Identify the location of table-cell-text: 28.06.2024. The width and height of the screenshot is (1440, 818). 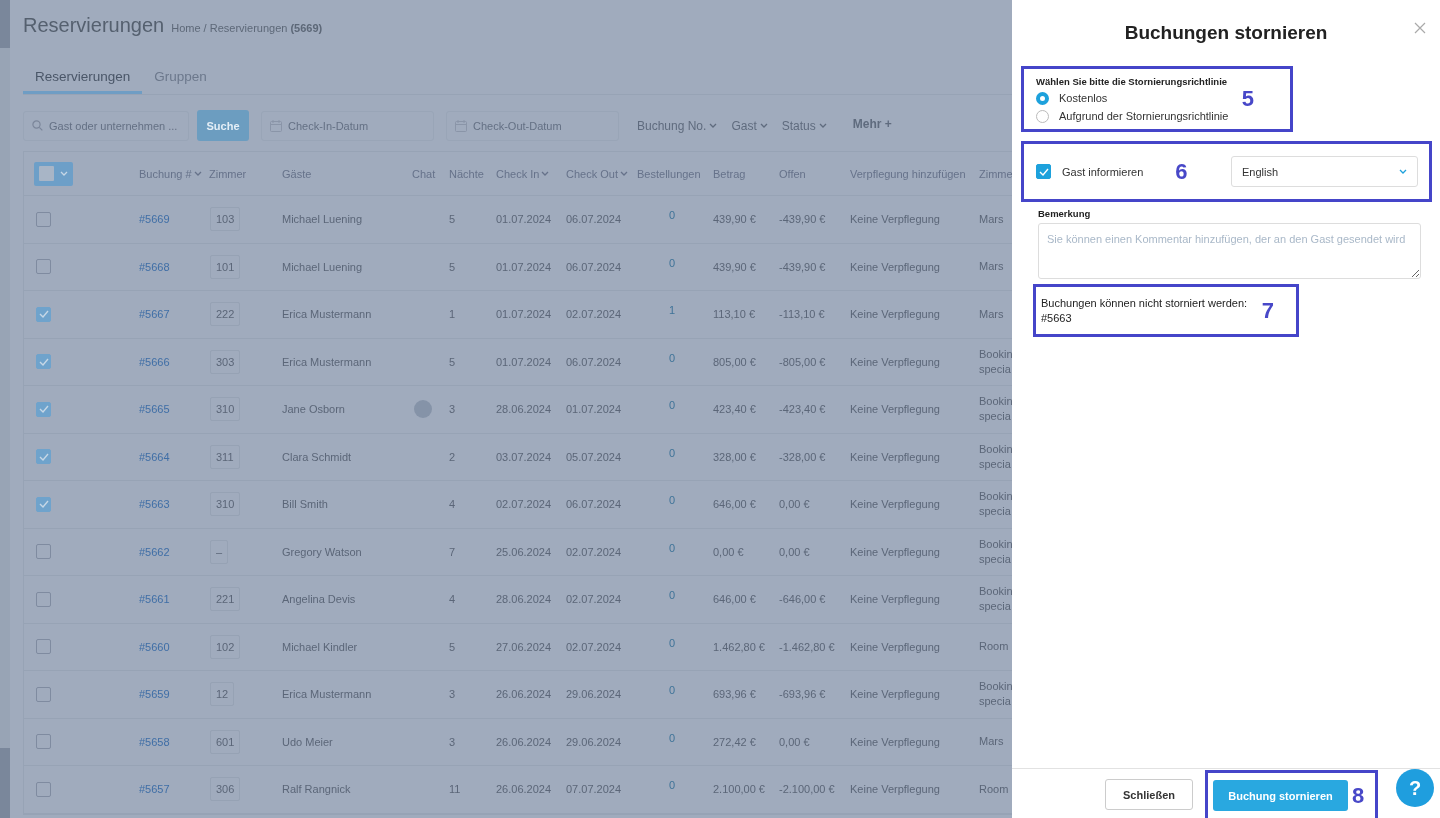
(524, 409).